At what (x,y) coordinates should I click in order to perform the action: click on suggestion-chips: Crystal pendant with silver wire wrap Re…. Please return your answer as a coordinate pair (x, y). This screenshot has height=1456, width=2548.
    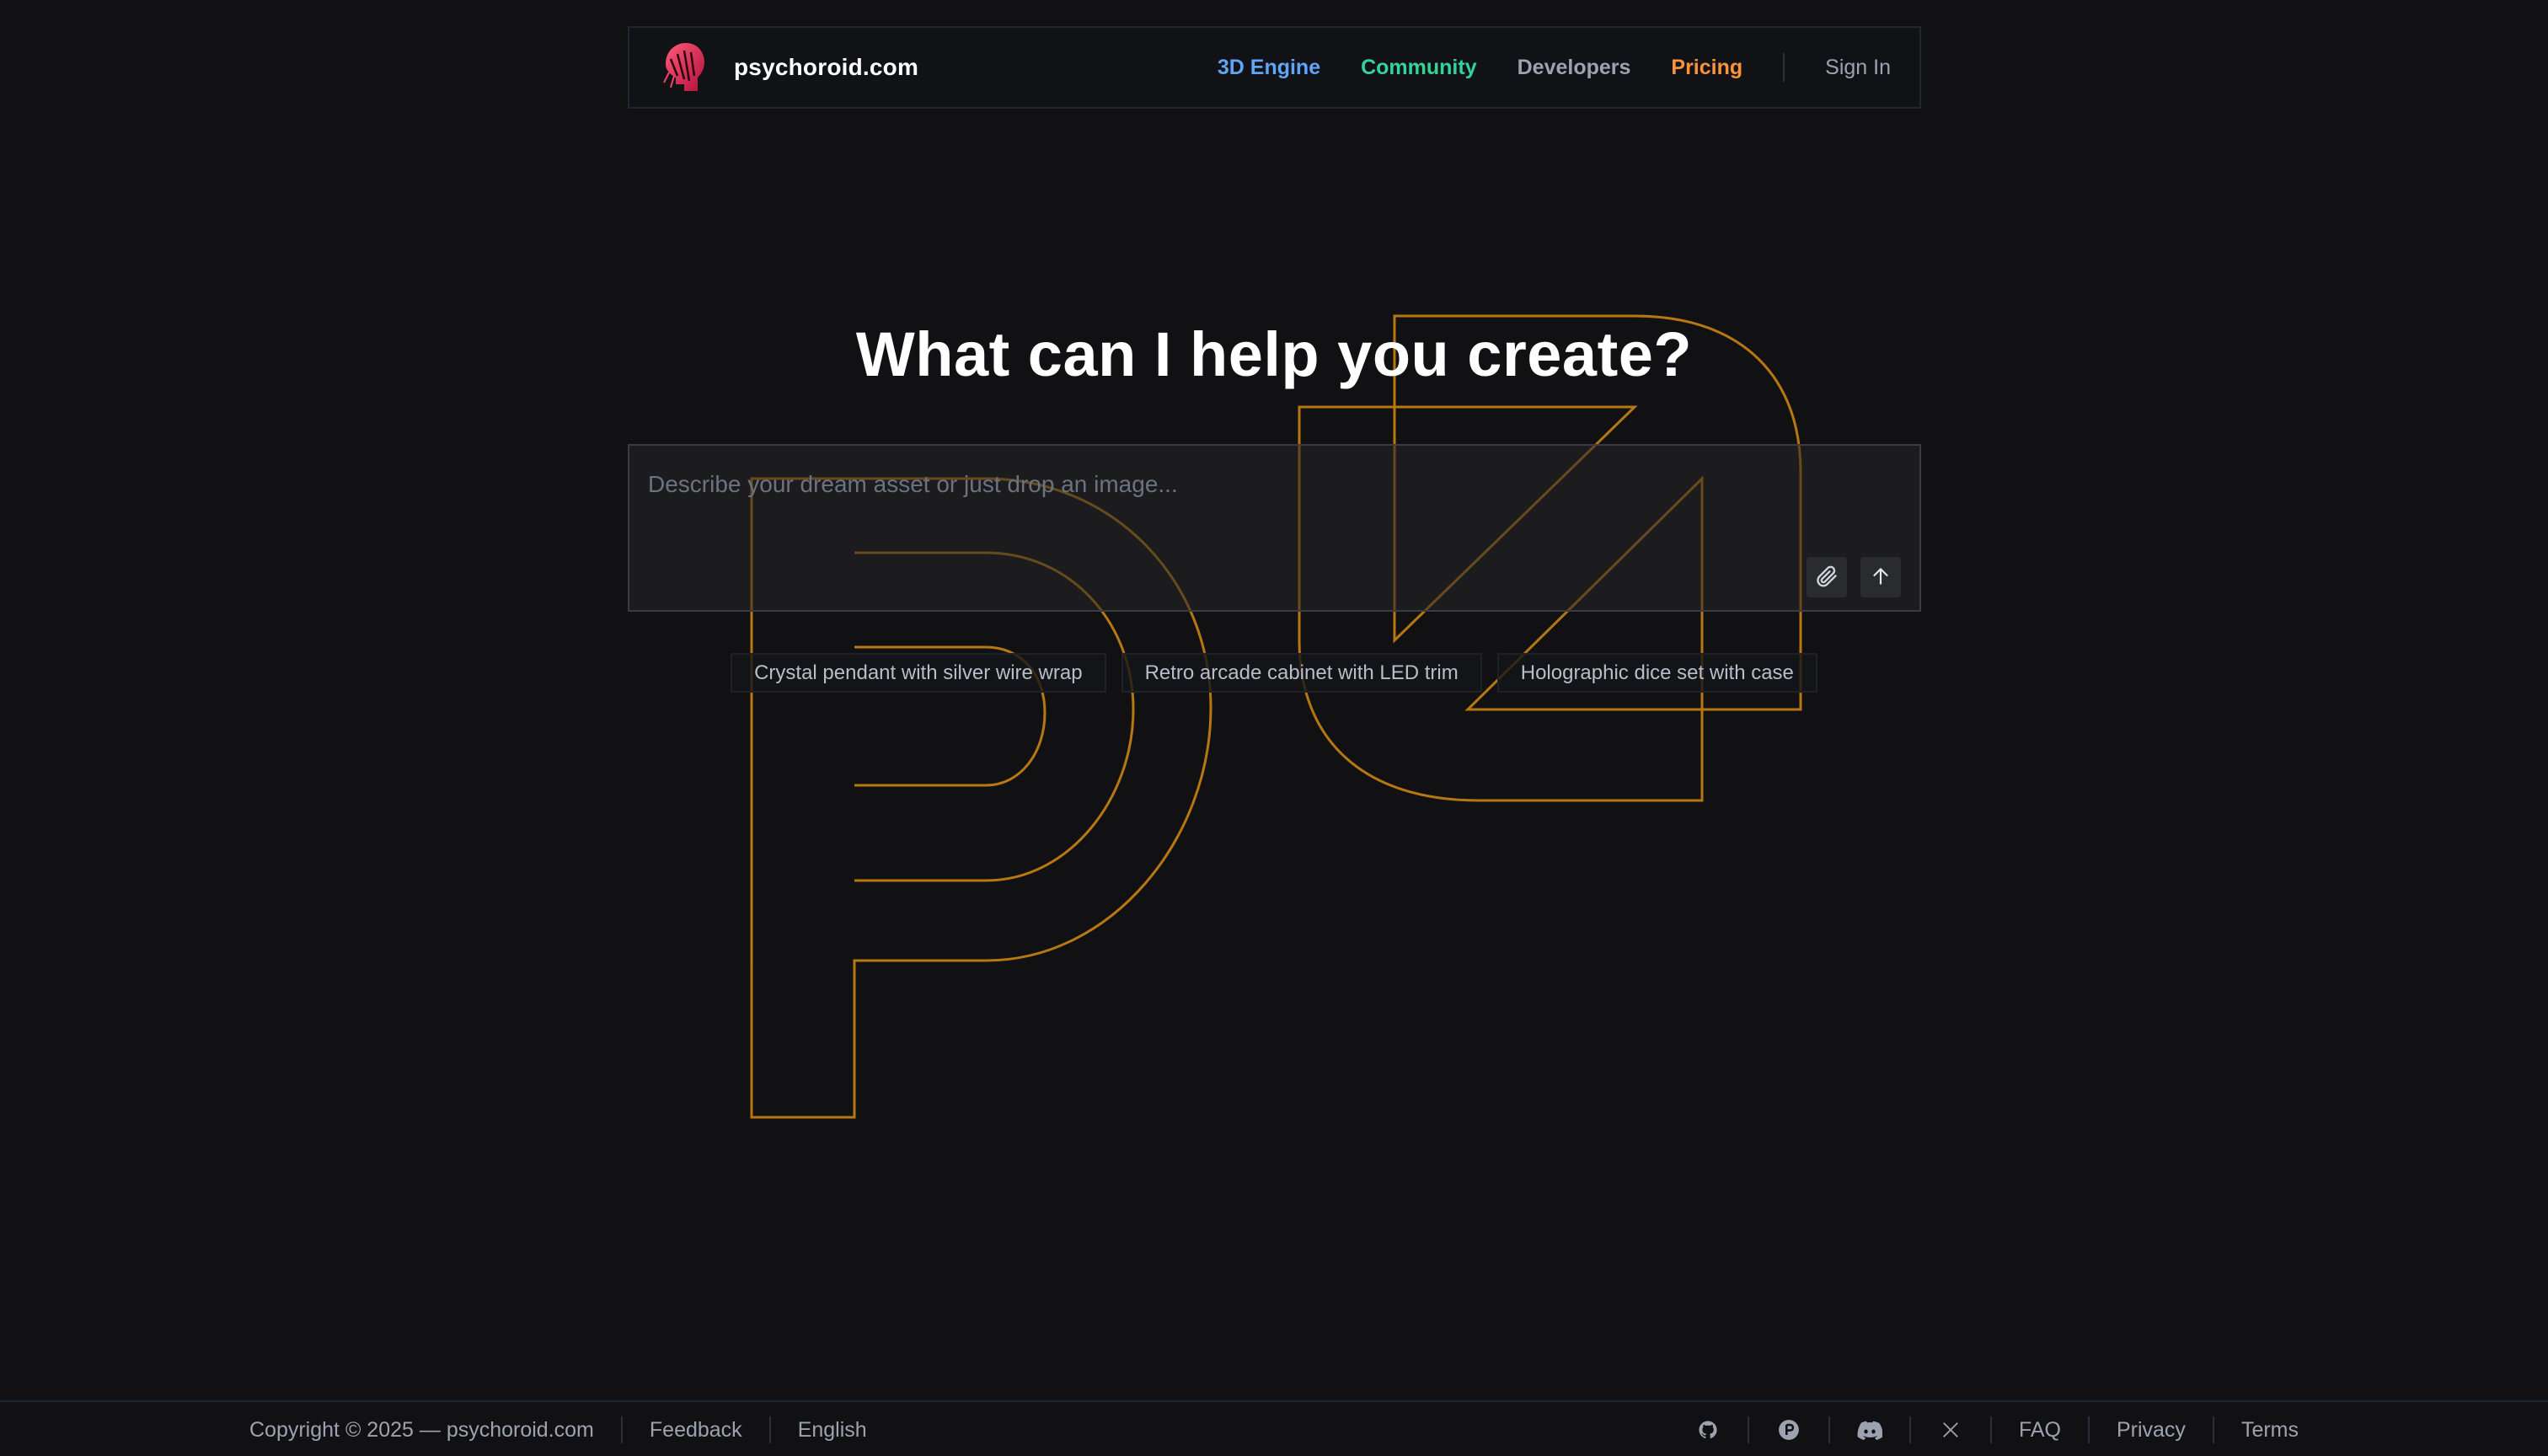
    Looking at the image, I should click on (1274, 673).